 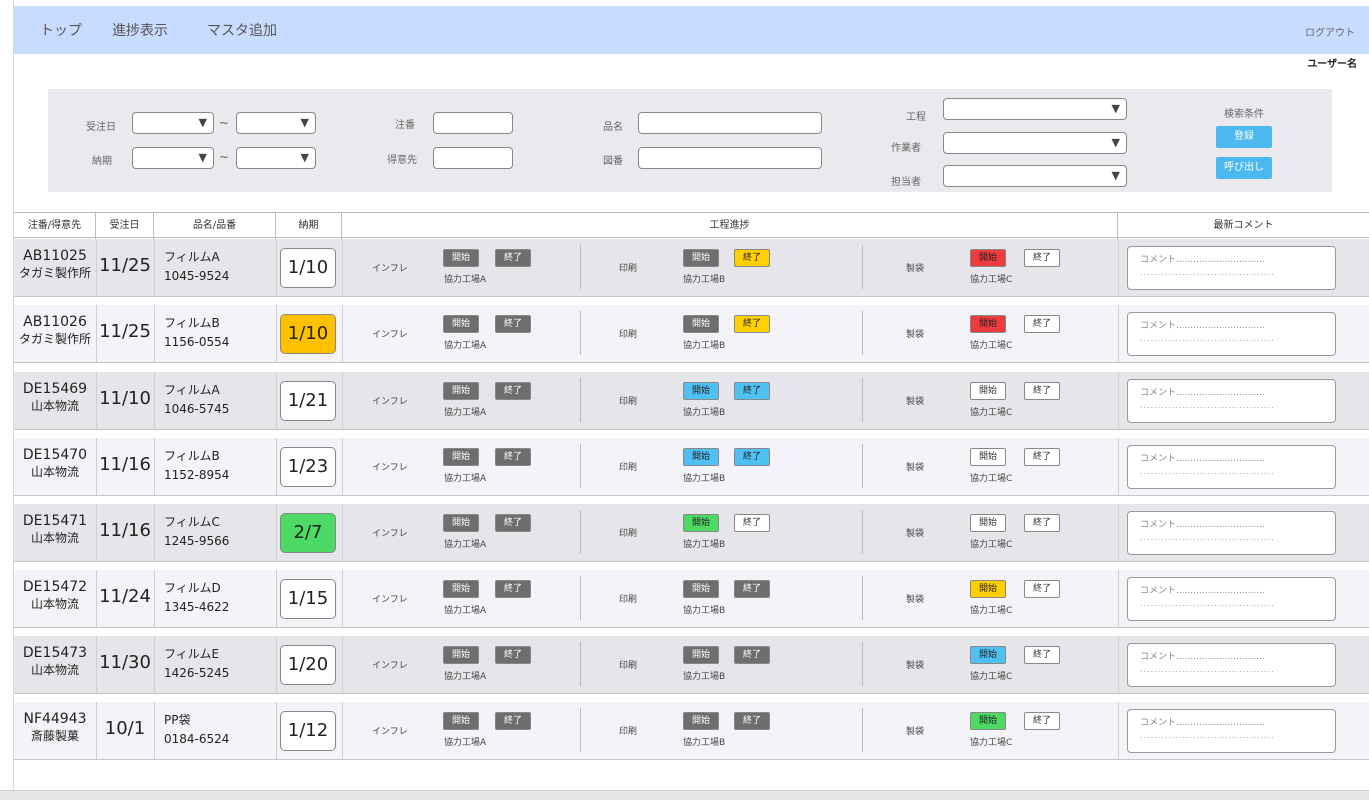 I want to click on process-select: ▼, so click(x=1035, y=109).